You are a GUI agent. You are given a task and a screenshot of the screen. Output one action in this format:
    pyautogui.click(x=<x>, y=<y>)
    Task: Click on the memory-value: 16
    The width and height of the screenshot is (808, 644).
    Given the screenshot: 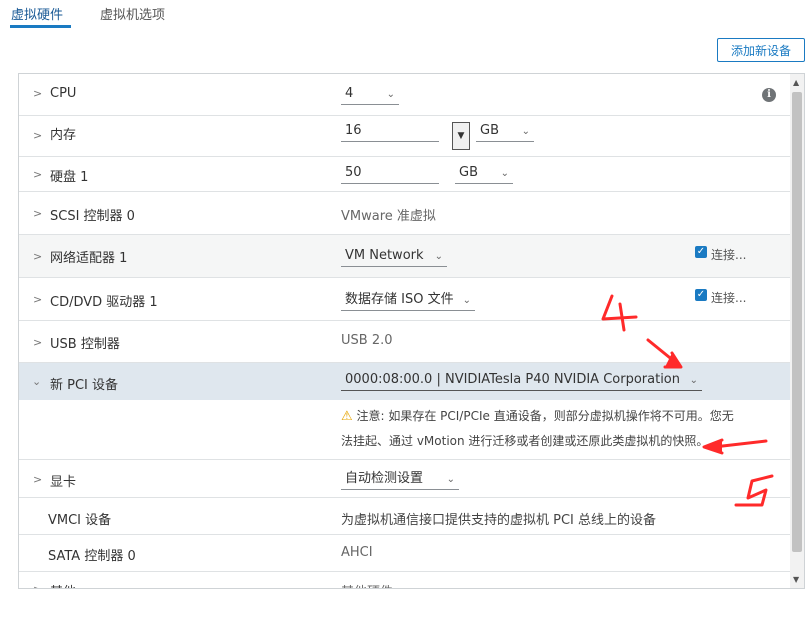 What is the action you would take?
    pyautogui.click(x=353, y=130)
    